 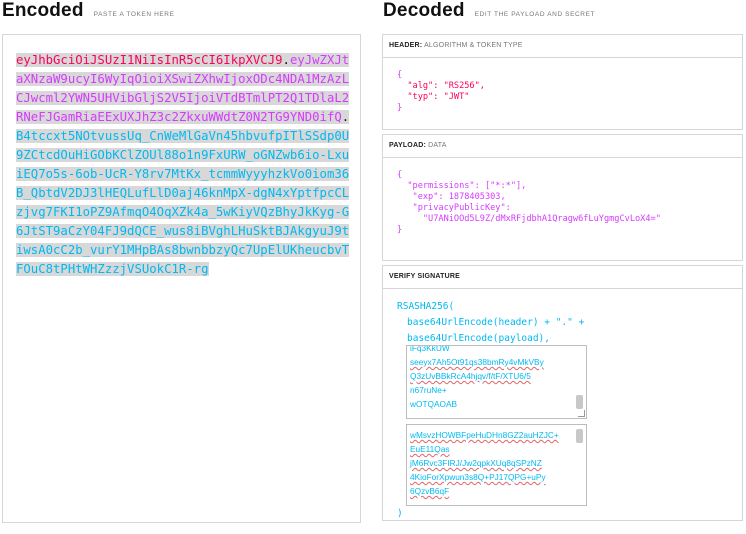 What do you see at coordinates (581, 413) in the screenshot?
I see `resize-grip-icon` at bounding box center [581, 413].